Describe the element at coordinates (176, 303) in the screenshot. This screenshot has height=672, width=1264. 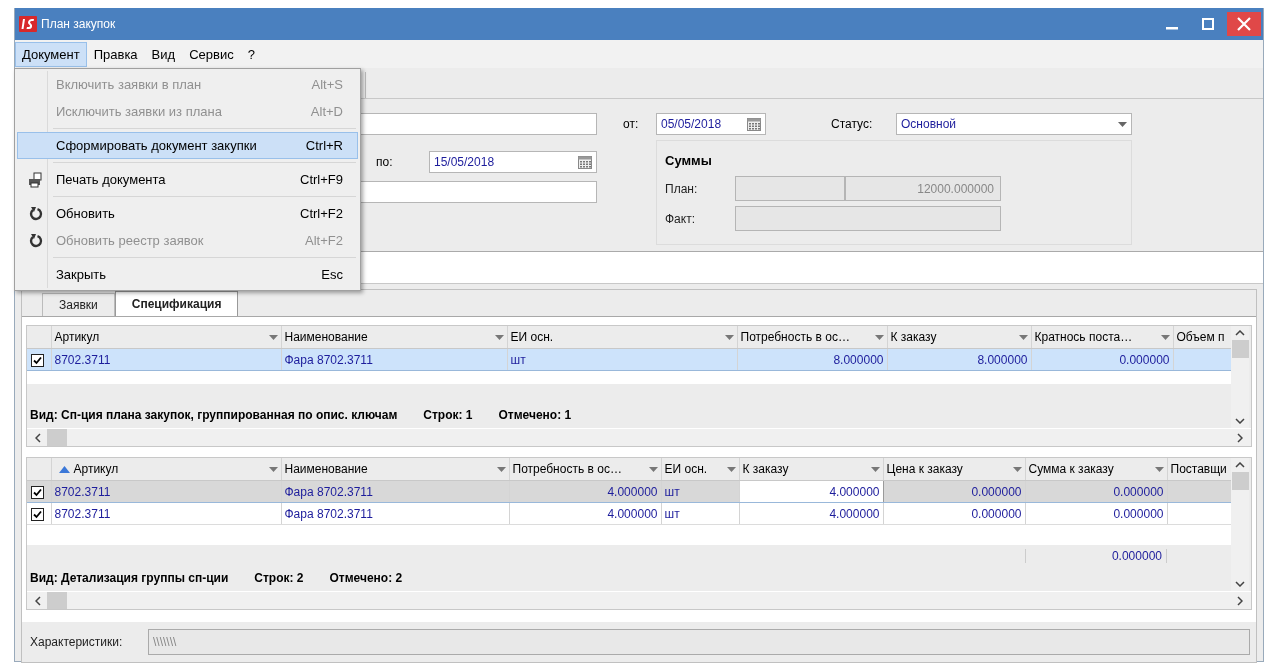
I see `tab: Спецификация` at that location.